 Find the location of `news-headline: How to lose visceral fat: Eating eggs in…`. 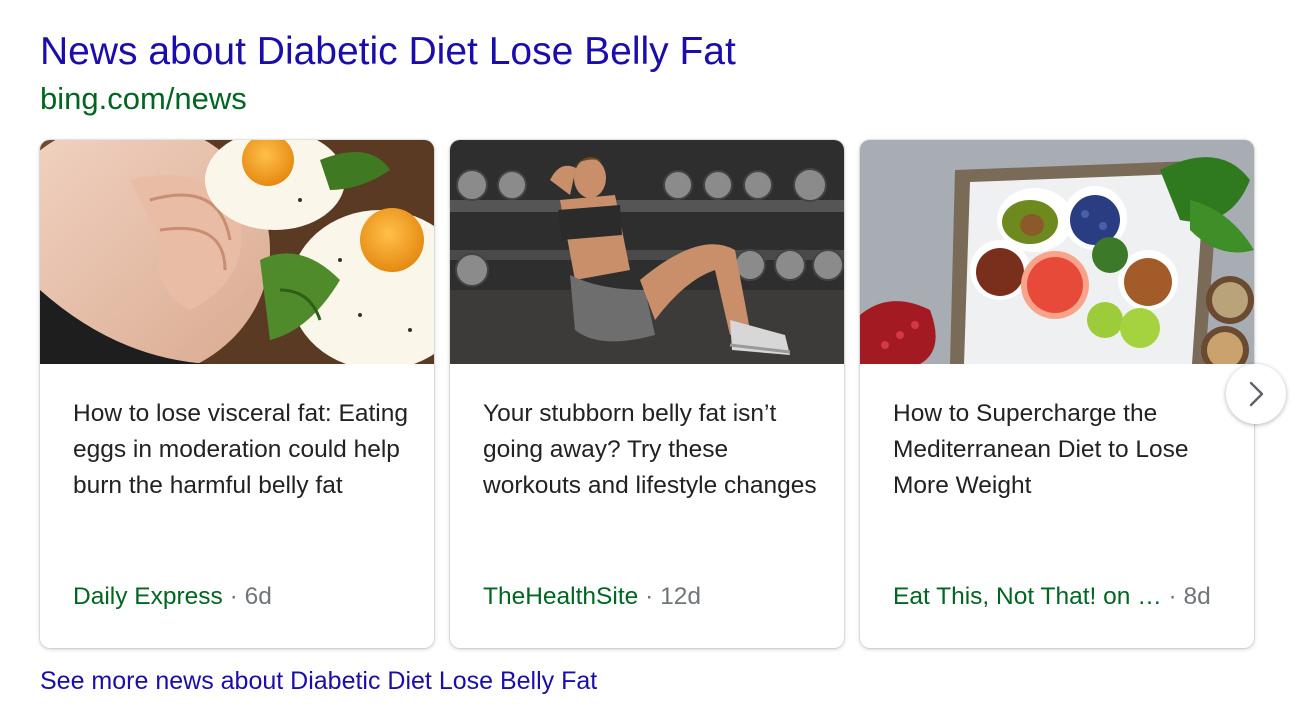

news-headline: How to lose visceral fat: Eating eggs in… is located at coordinates (243, 450).